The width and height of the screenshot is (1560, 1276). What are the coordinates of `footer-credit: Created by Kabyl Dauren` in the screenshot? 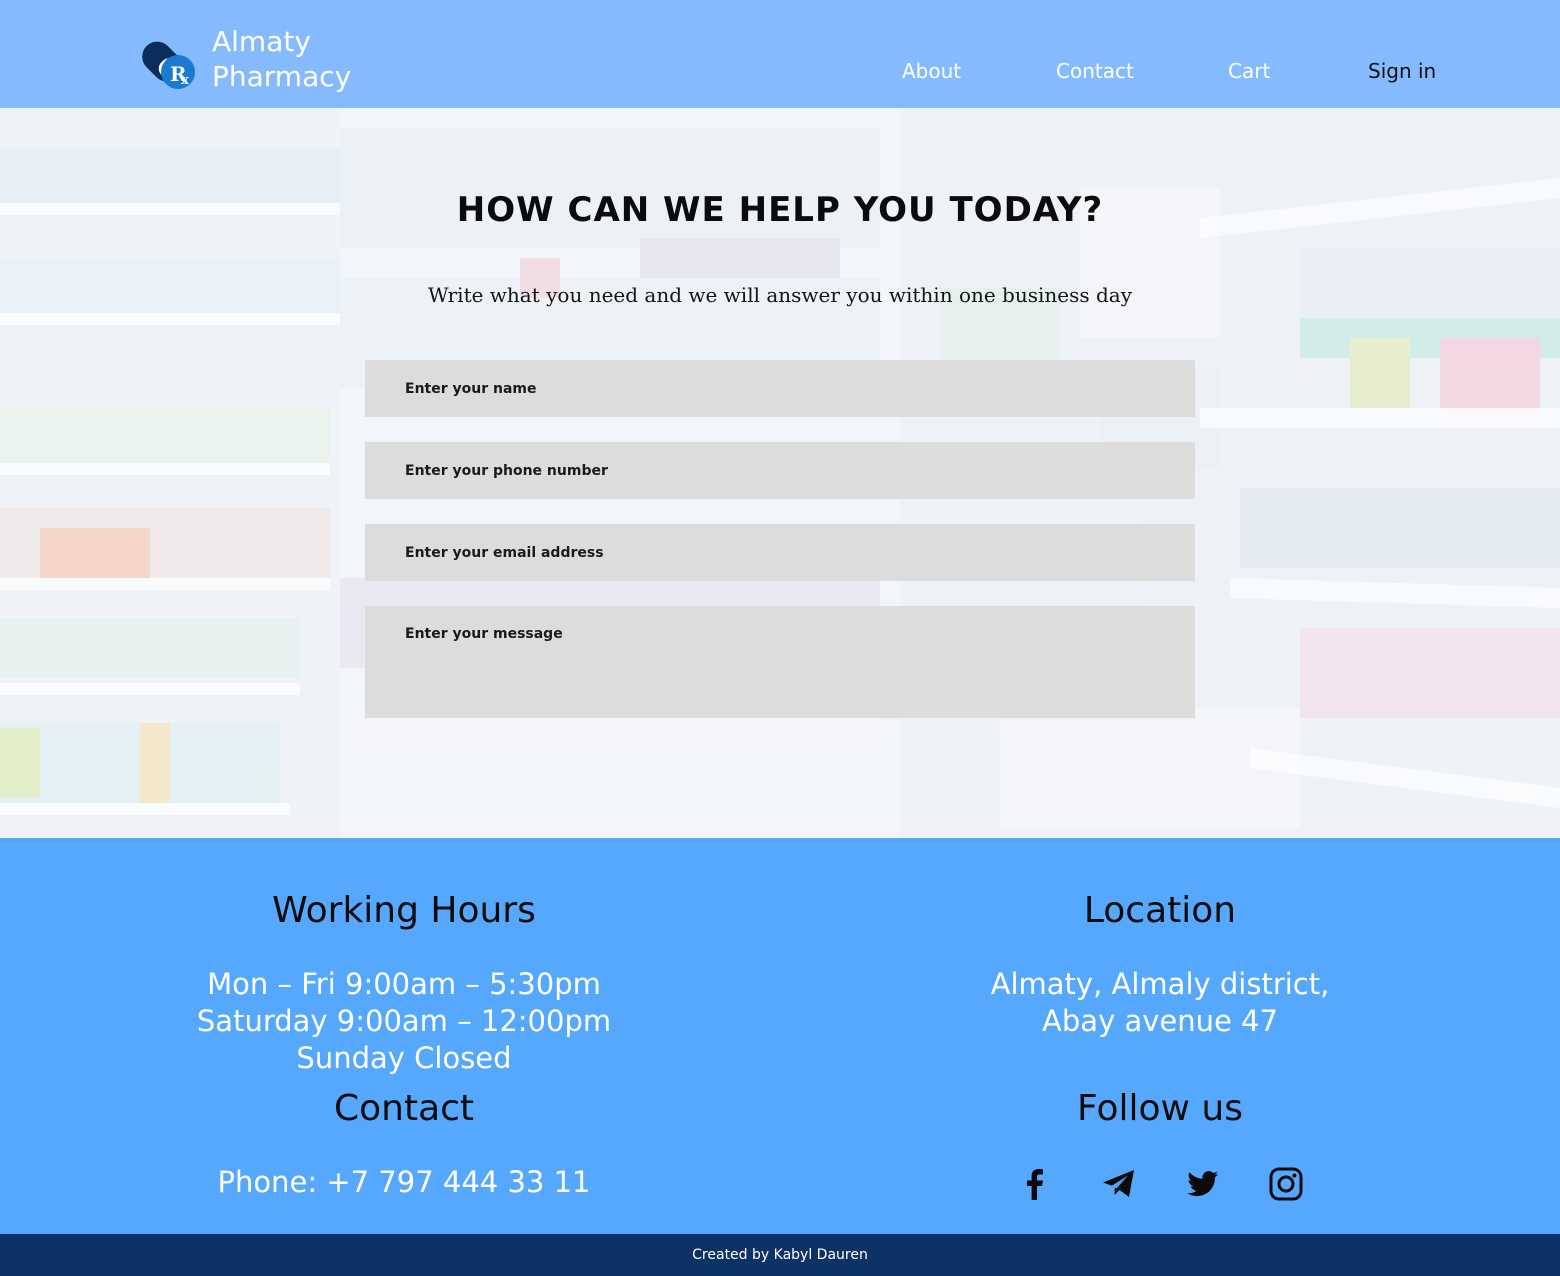 It's located at (780, 1255).